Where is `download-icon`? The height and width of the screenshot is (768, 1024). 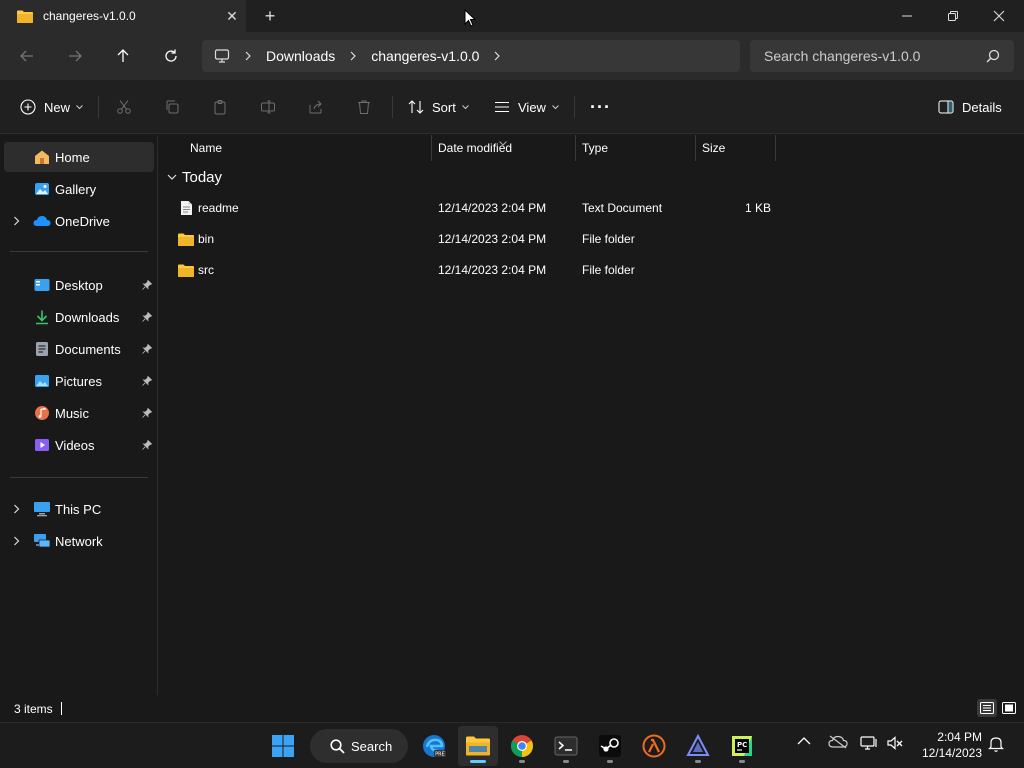 download-icon is located at coordinates (42, 317).